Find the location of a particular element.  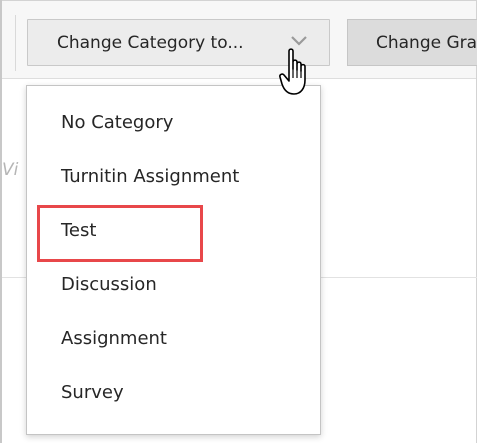

background-text-fragment: Vi is located at coordinates (10, 170).